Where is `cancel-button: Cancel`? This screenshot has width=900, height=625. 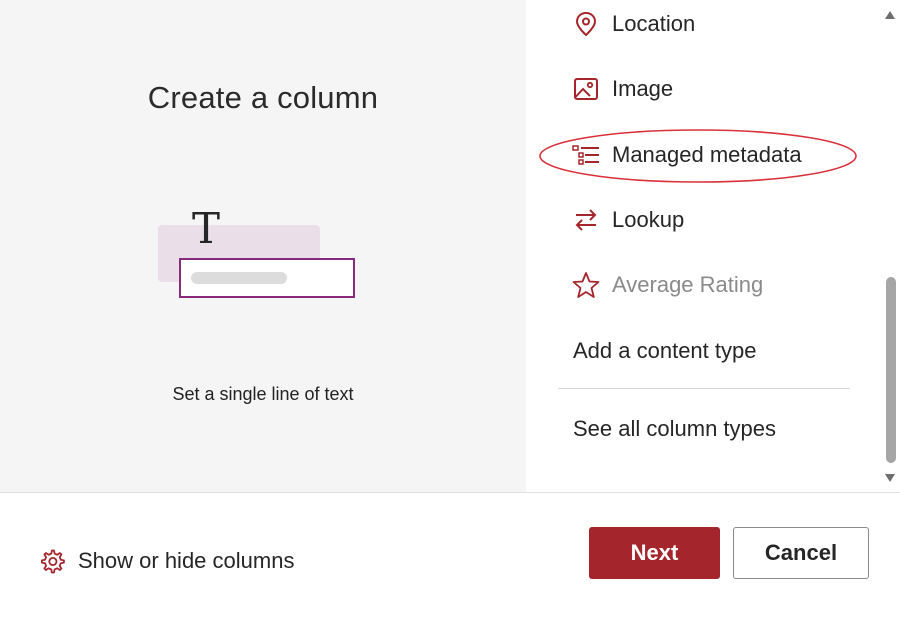
cancel-button: Cancel is located at coordinates (801, 553).